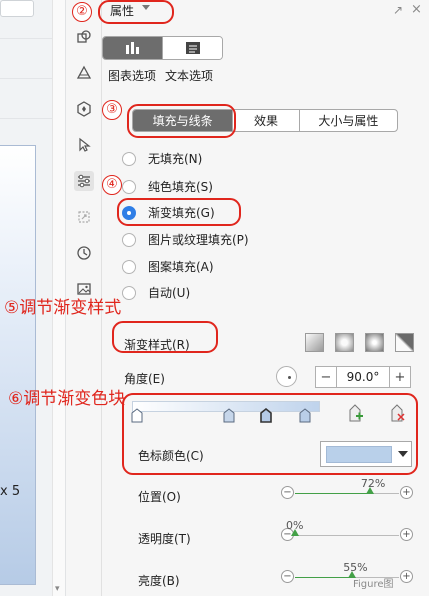 The width and height of the screenshot is (429, 596). What do you see at coordinates (181, 267) in the screenshot?
I see `radio-label: 图案填充(A)` at bounding box center [181, 267].